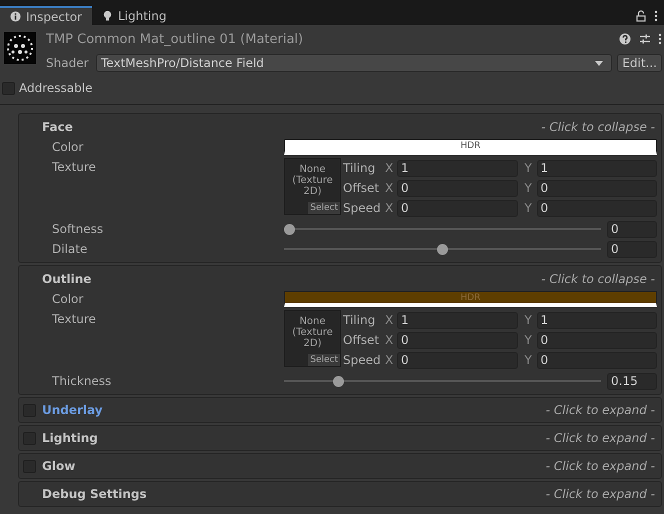 The width and height of the screenshot is (664, 514). I want to click on shader-dropdown: TextMeshPro/Distance Field, so click(354, 63).